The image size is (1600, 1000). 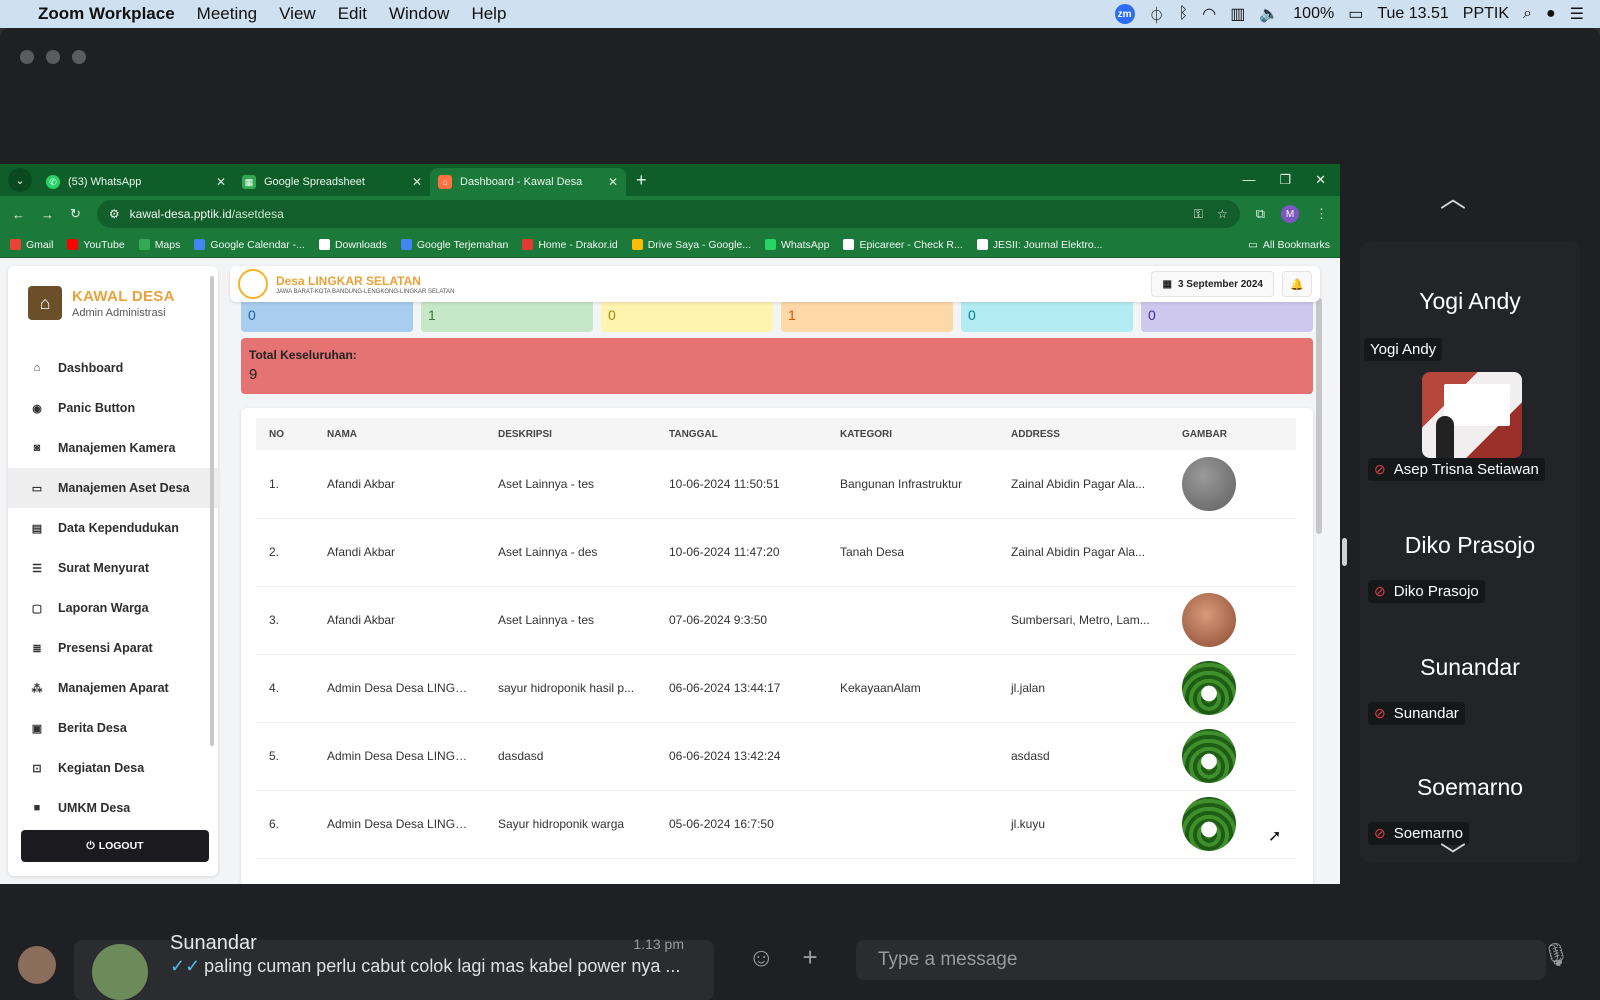 What do you see at coordinates (332, 182) in the screenshot?
I see `tab-google-spreadsheet: ▦ Google Spreadsheet ✕` at bounding box center [332, 182].